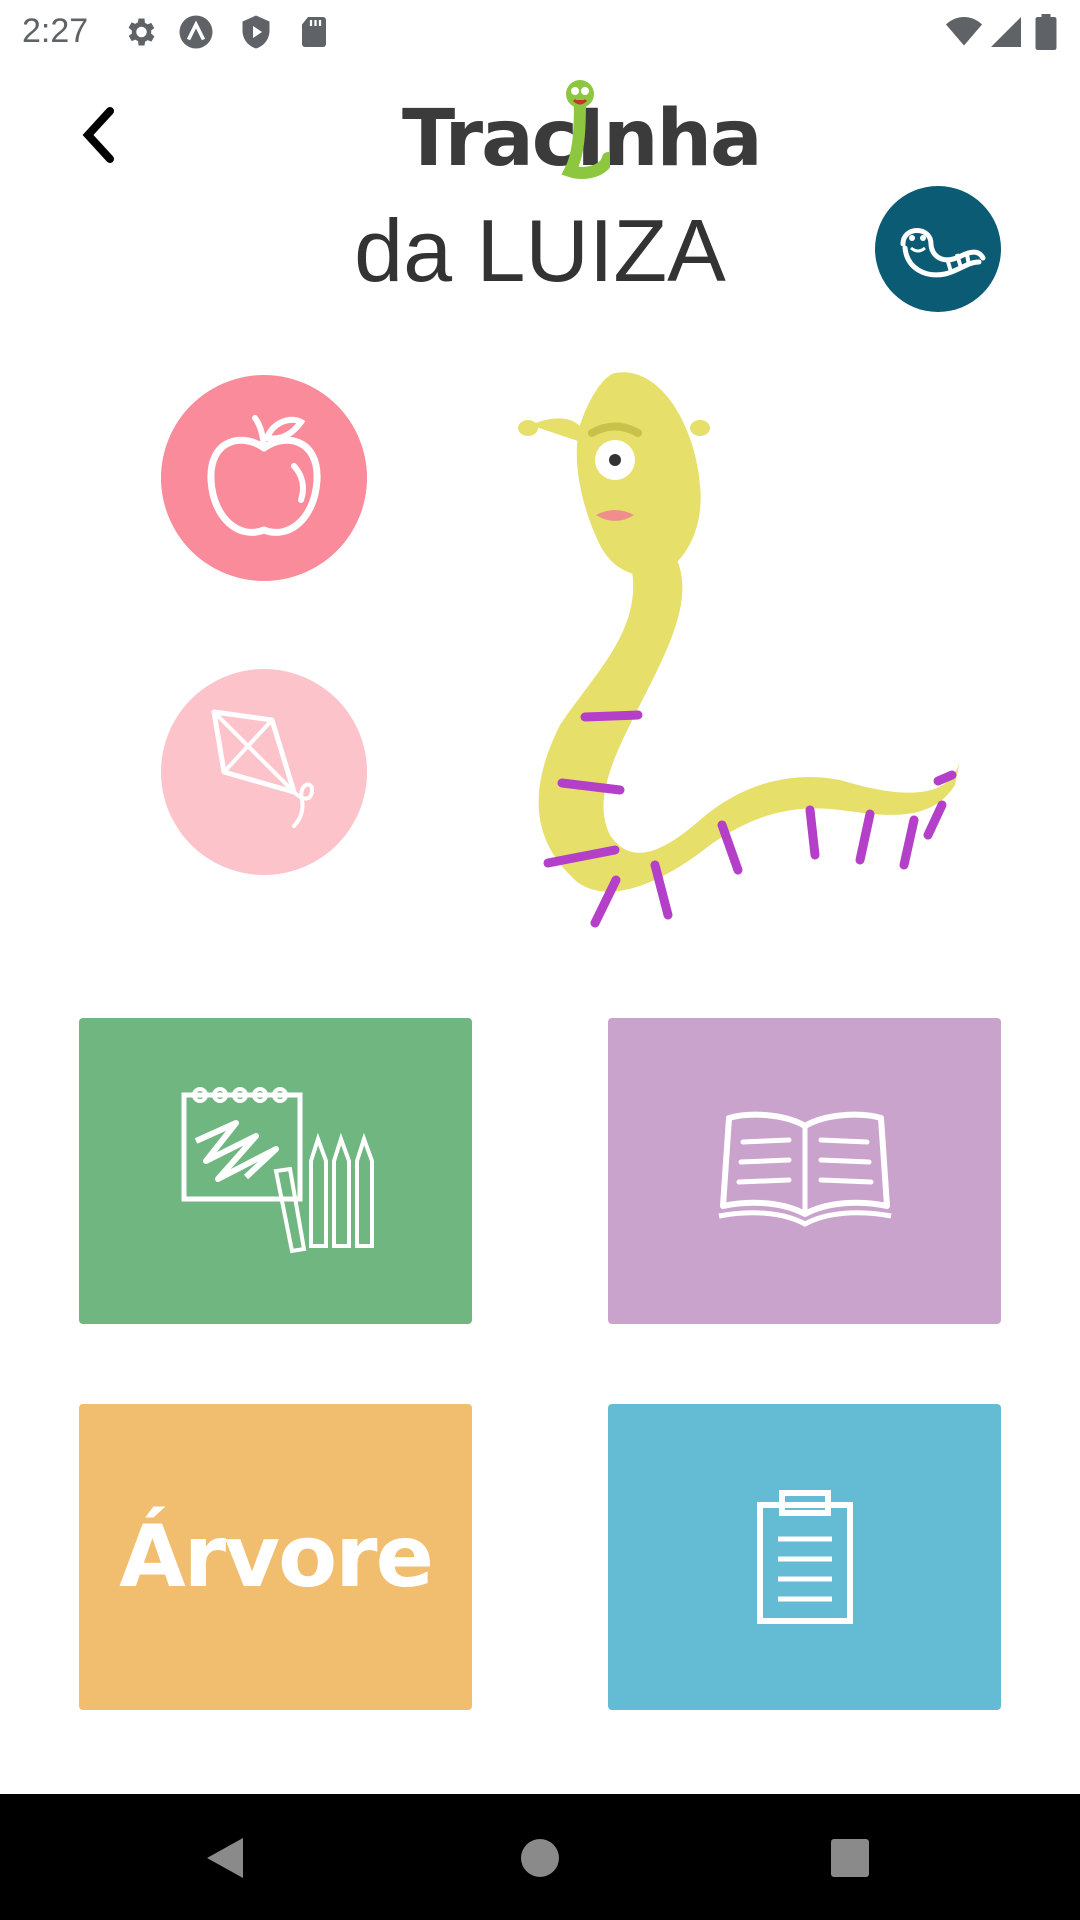 The width and height of the screenshot is (1080, 1920). Describe the element at coordinates (55, 31) in the screenshot. I see `status-time: 2:27` at that location.